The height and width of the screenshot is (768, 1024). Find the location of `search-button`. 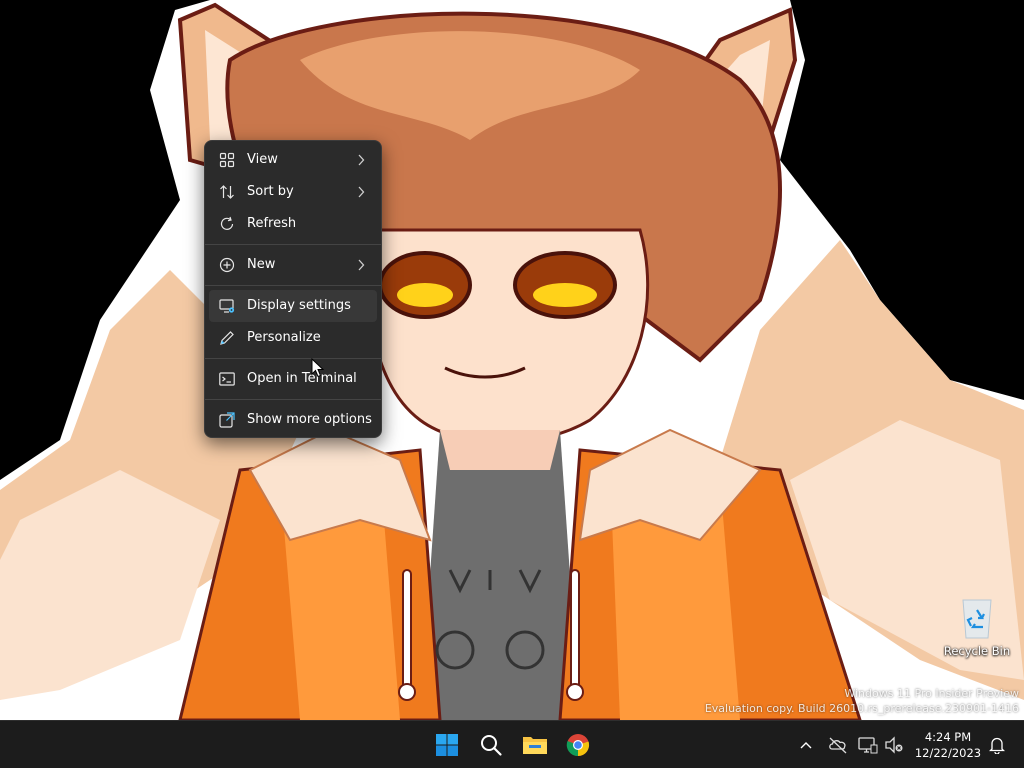

search-button is located at coordinates (491, 745).